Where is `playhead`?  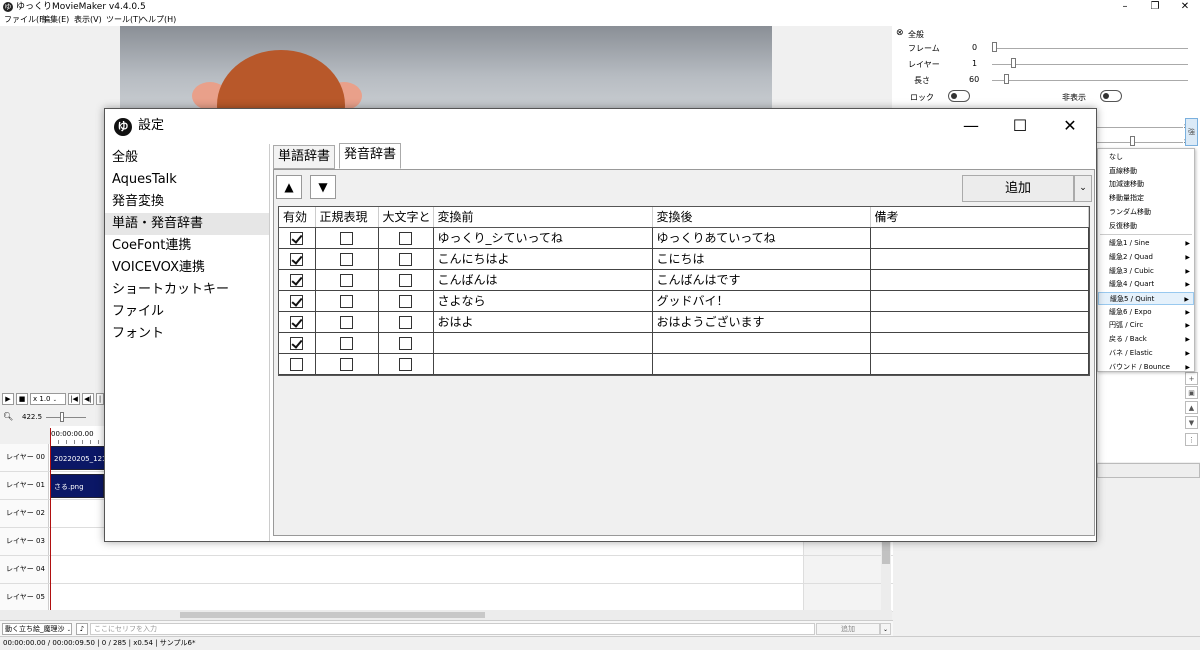 playhead is located at coordinates (50, 532).